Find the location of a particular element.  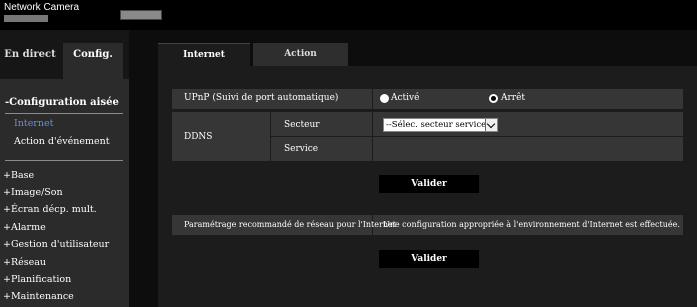

model-number-redacted is located at coordinates (26, 18).